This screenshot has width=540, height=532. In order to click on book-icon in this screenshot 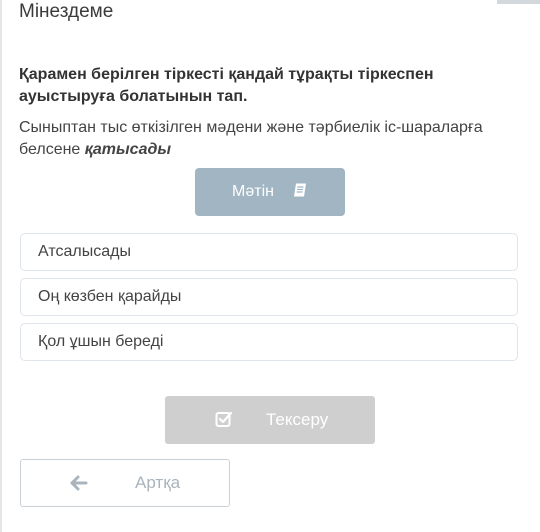, I will do `click(300, 192)`.